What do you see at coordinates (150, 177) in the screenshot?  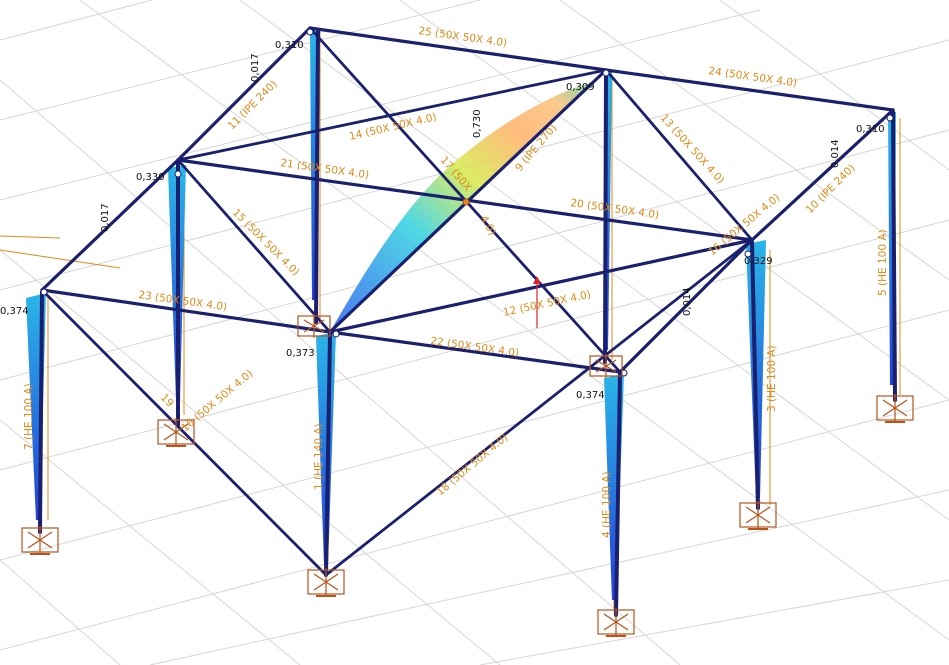 I see `value-node-mid-left: 0,330` at bounding box center [150, 177].